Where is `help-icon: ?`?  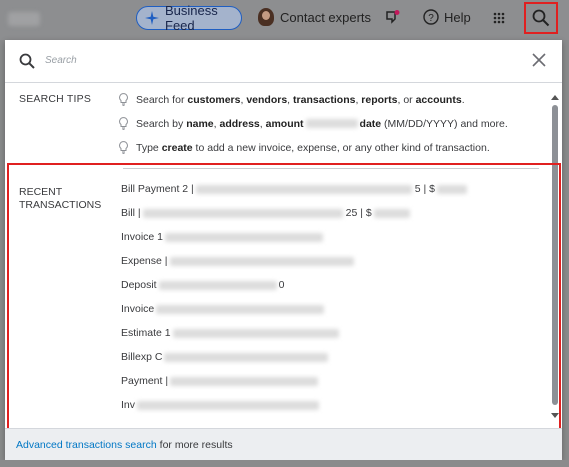
help-icon: ? is located at coordinates (431, 17).